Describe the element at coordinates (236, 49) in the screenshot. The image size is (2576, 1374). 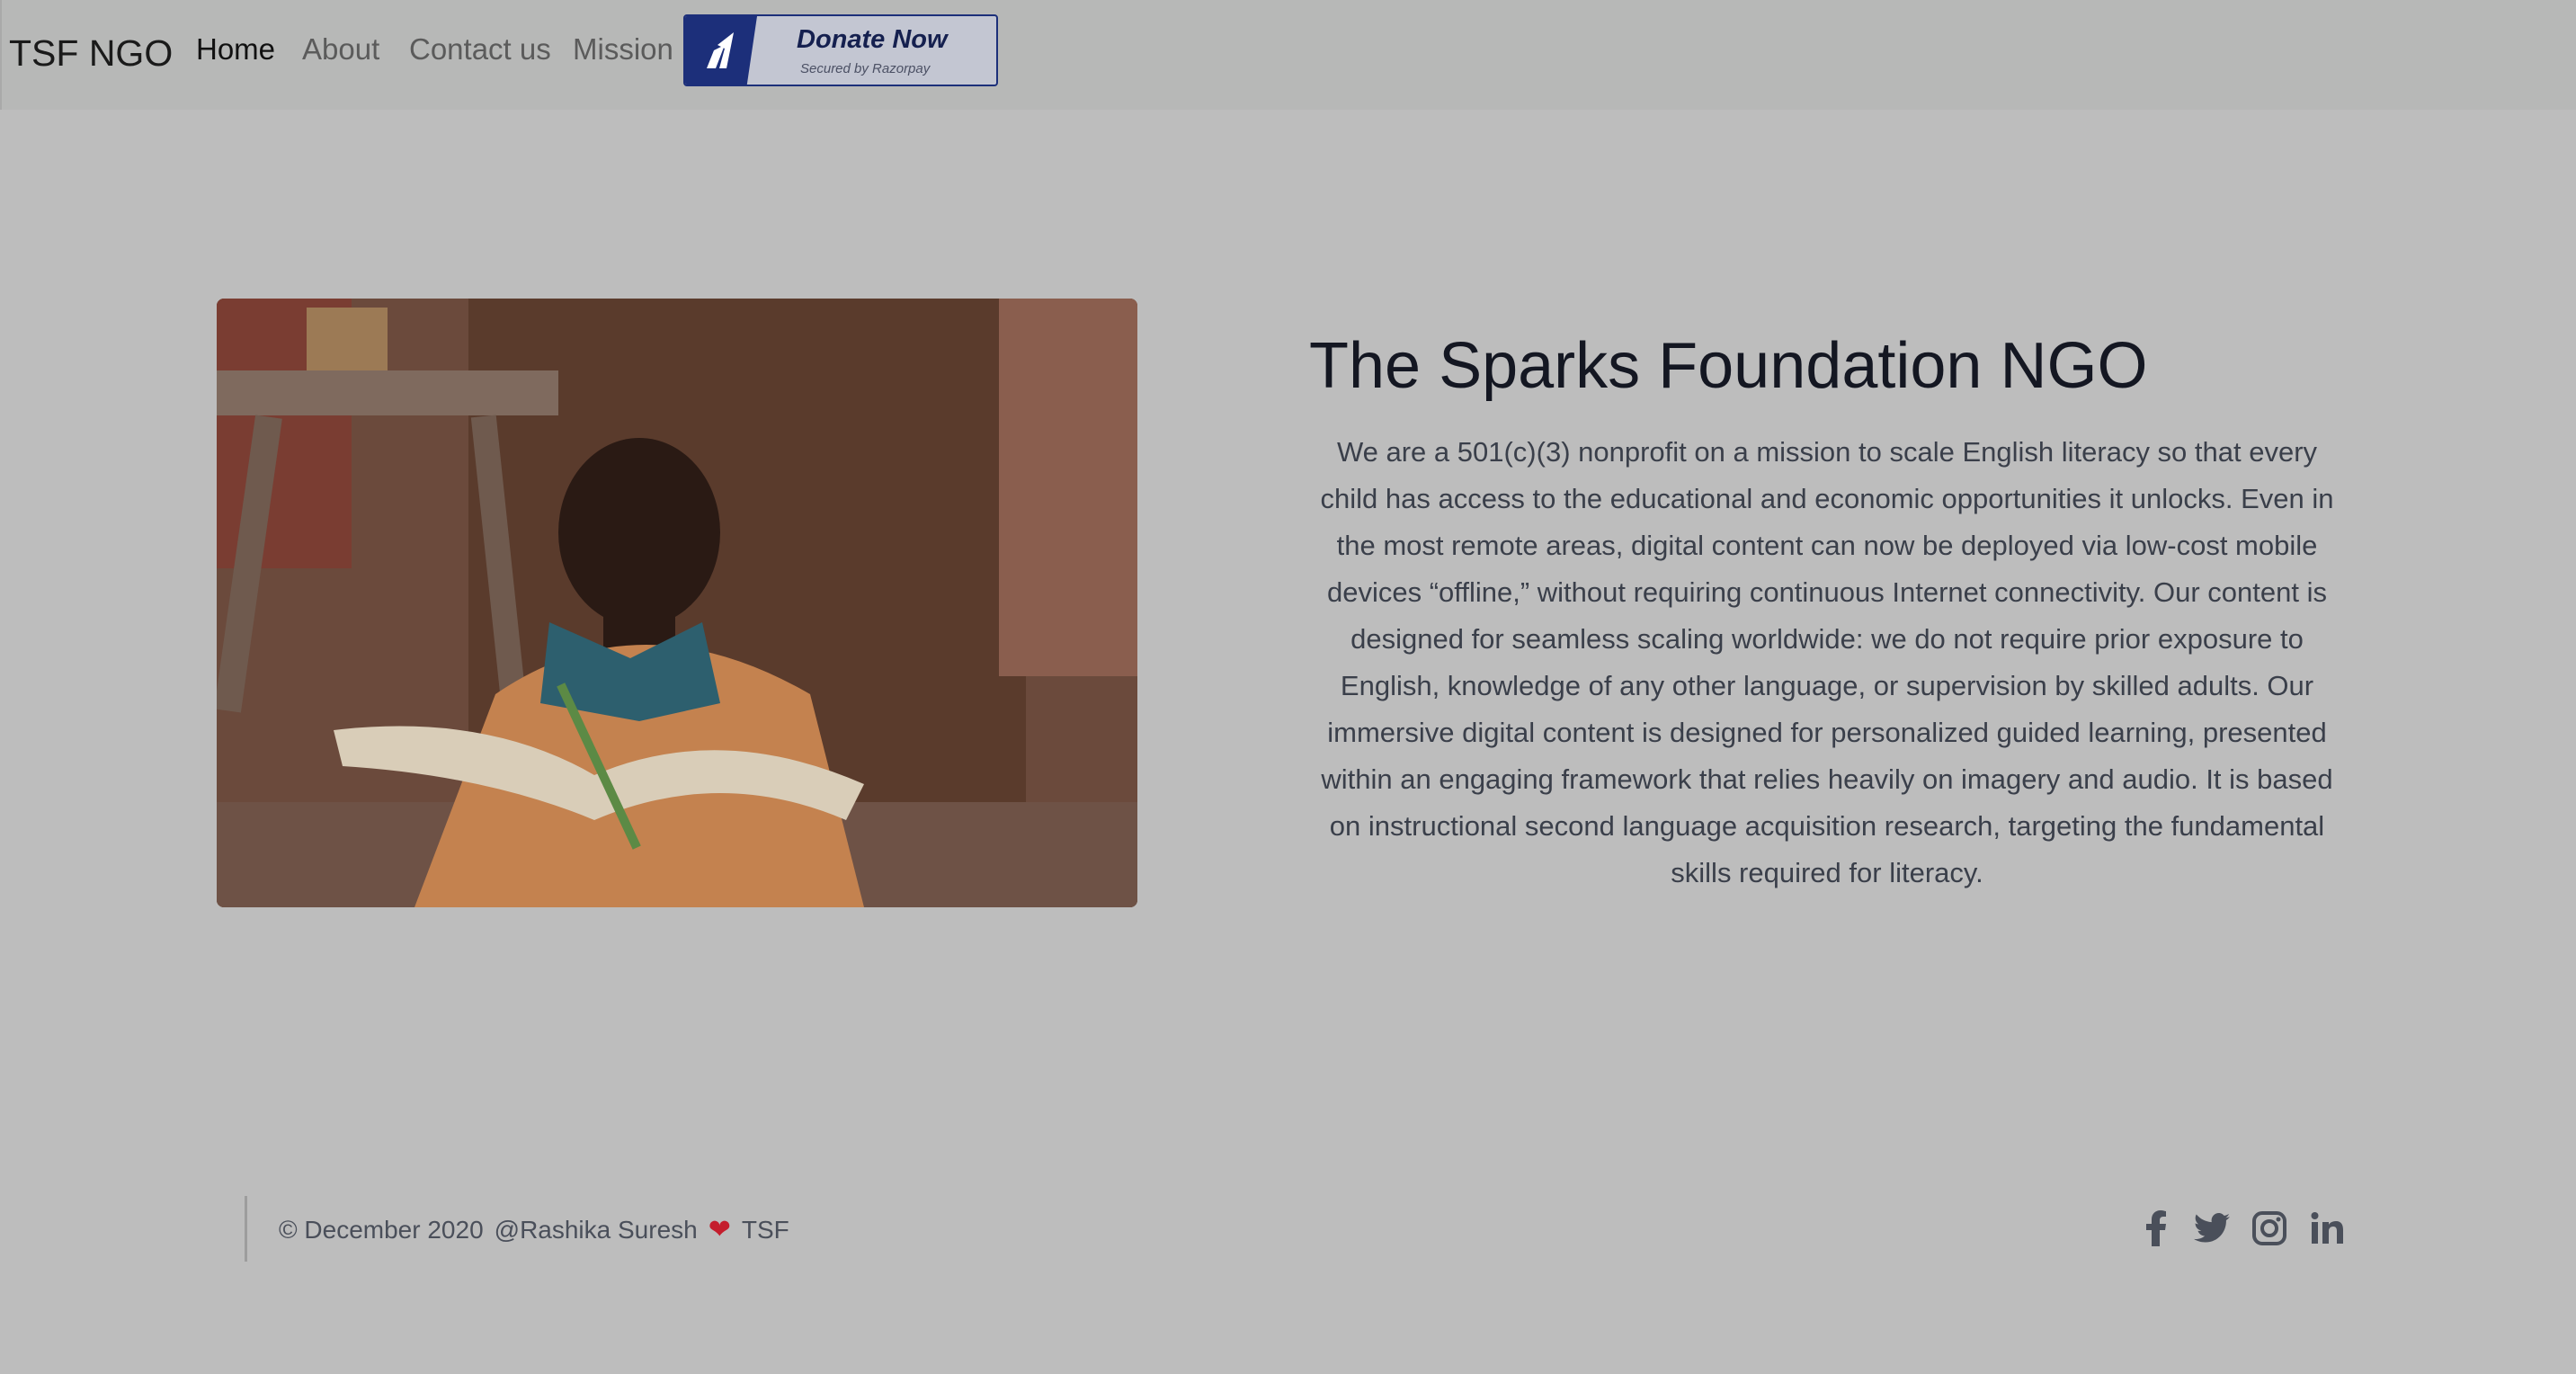
I see `nav-link-home: Home` at that location.